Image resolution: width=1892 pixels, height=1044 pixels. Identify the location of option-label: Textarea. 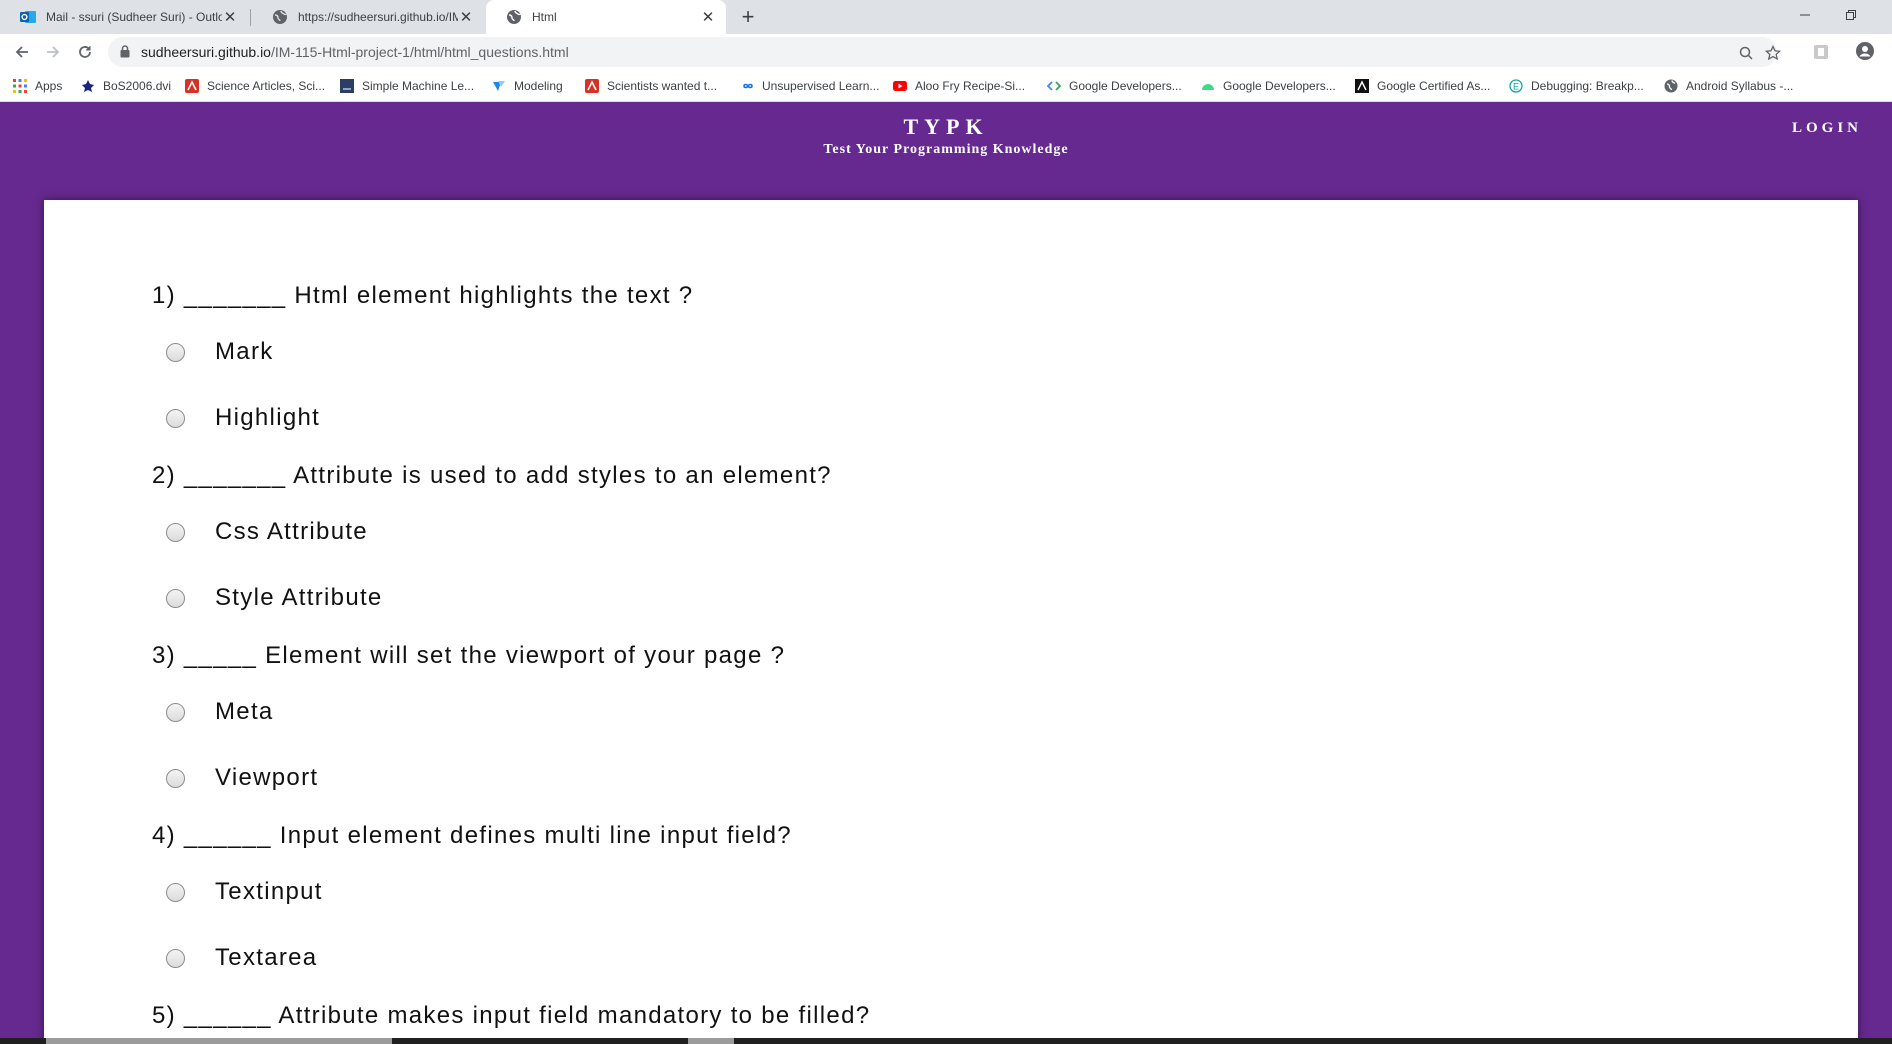
(266, 957).